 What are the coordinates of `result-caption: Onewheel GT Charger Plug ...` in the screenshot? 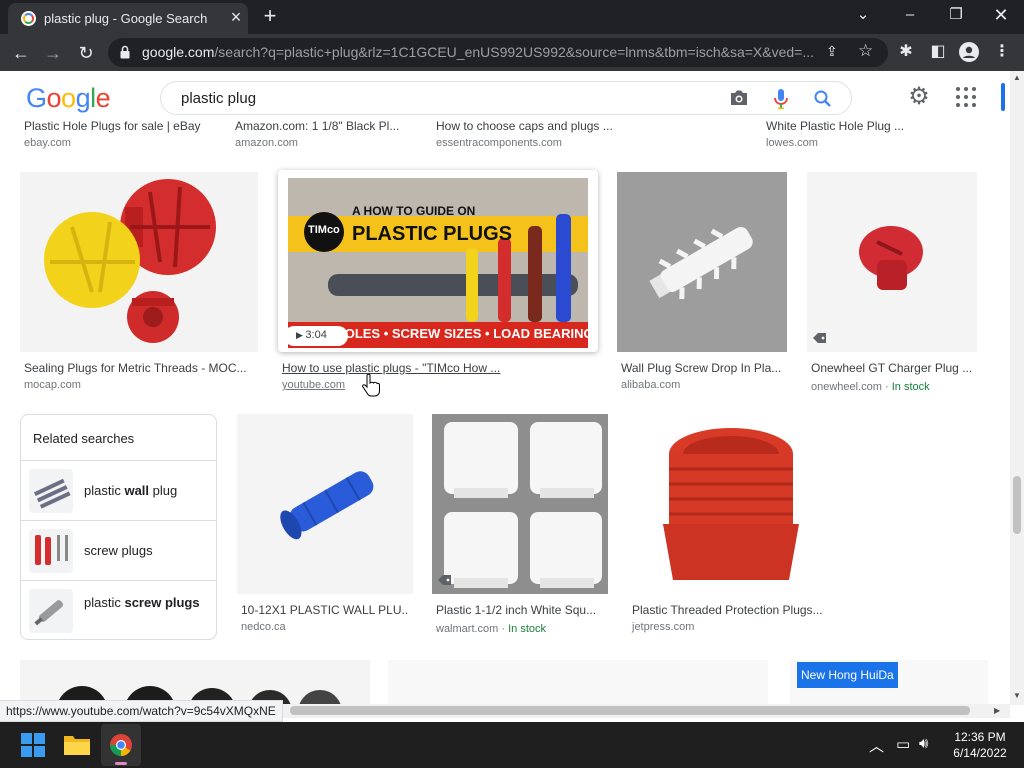 It's located at (892, 368).